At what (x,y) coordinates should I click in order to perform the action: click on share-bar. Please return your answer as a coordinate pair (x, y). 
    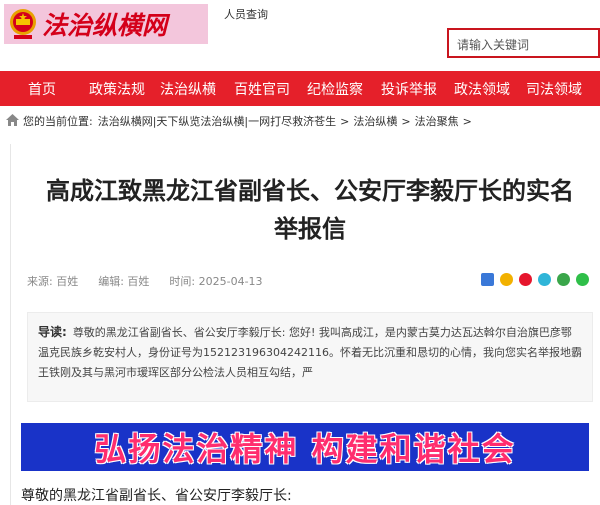
    Looking at the image, I should click on (535, 279).